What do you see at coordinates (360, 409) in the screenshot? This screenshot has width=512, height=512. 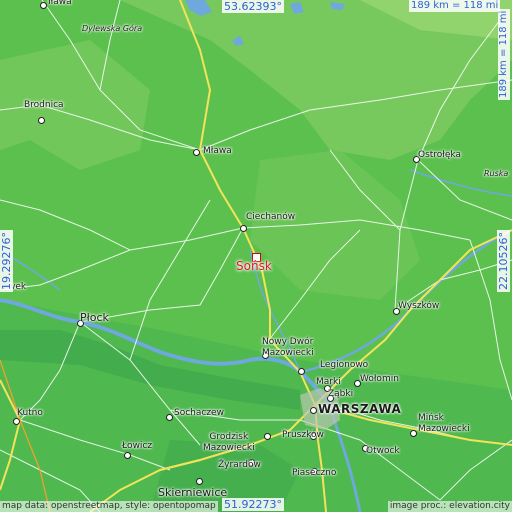 I see `city-warszawa: WARSZAWA` at bounding box center [360, 409].